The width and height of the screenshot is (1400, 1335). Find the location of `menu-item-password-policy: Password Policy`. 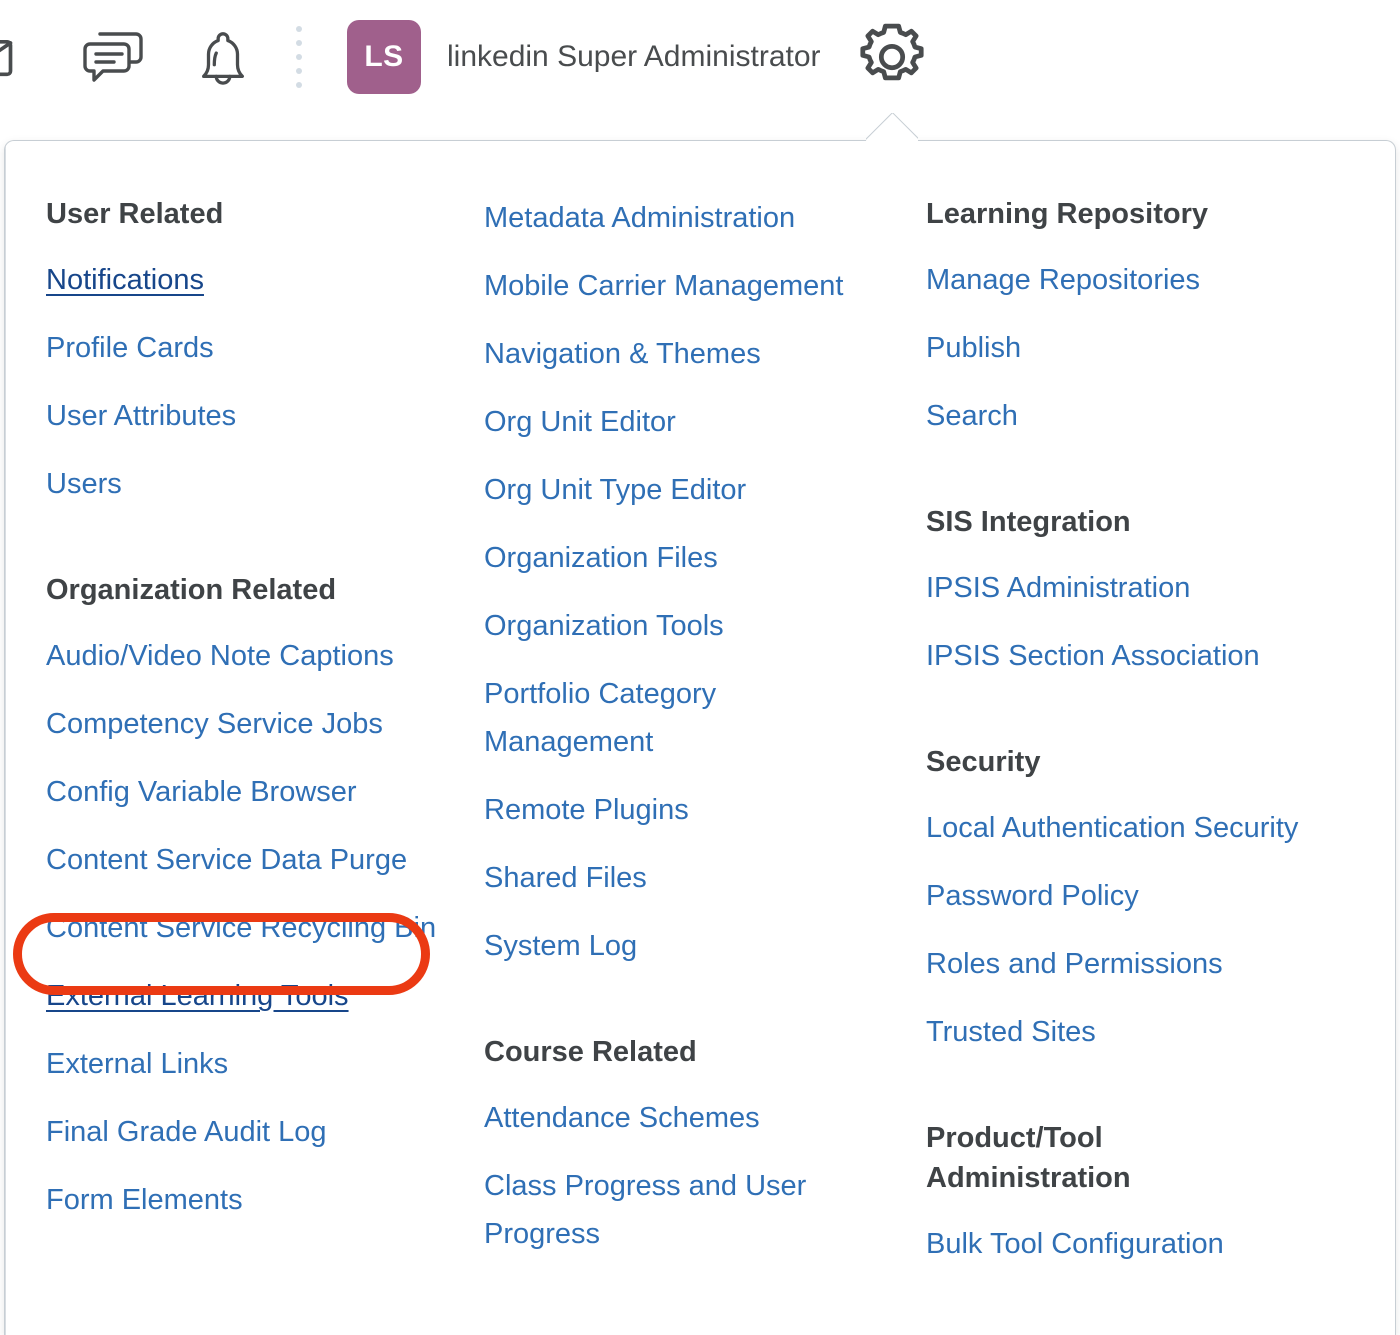

menu-item-password-policy: Password Policy is located at coordinates (1126, 896).